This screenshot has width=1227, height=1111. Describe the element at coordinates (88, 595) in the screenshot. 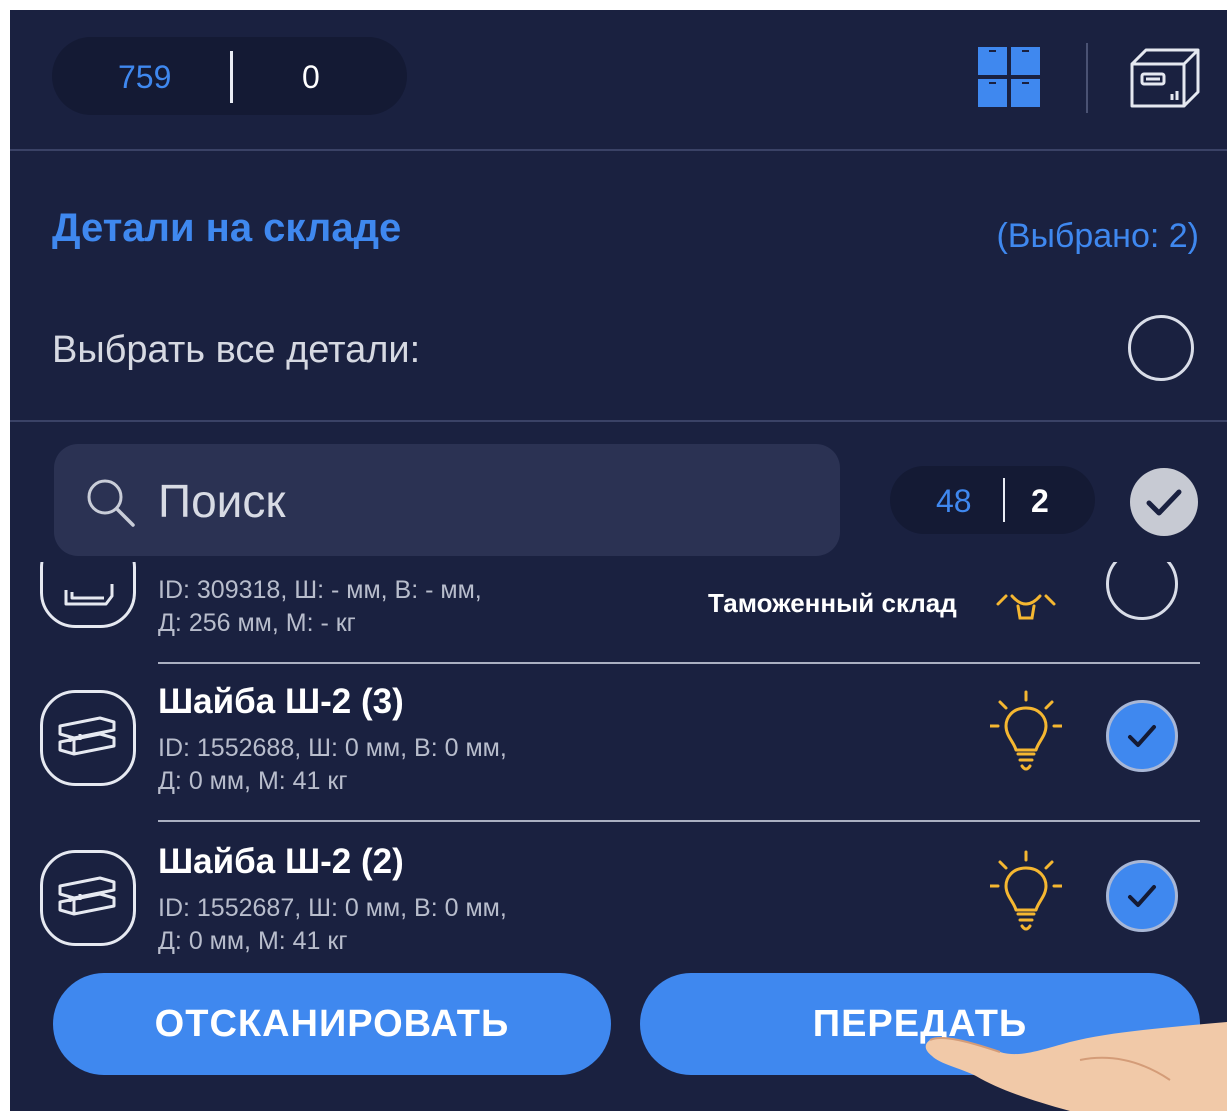

I see `part-thumbnail-icon` at that location.